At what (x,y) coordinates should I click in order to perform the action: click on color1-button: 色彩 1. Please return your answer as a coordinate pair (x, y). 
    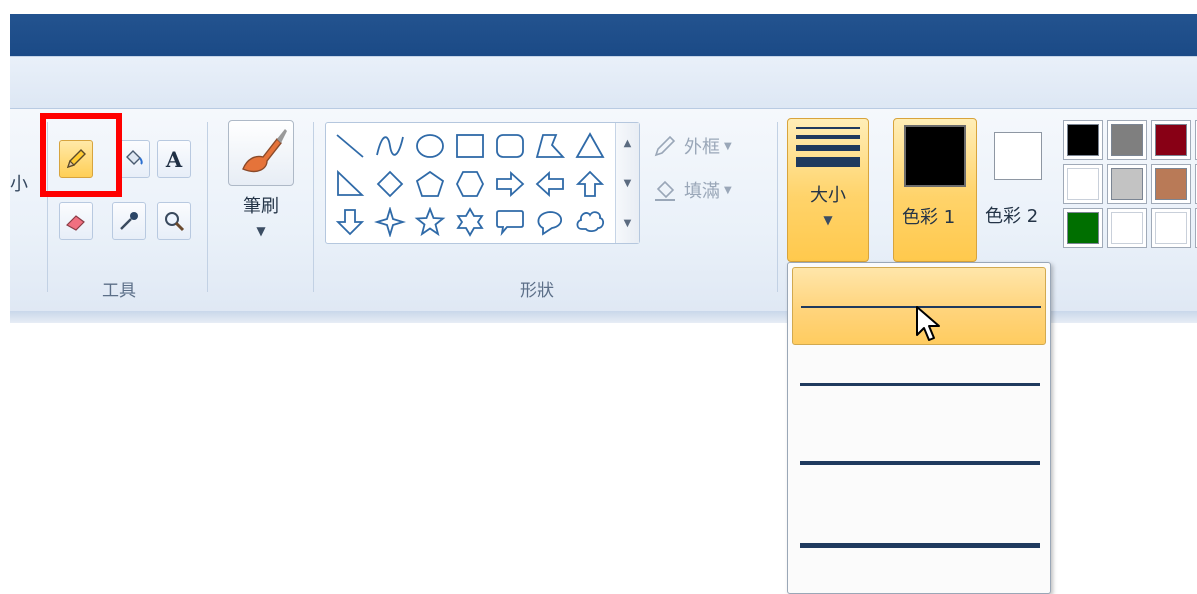
    Looking at the image, I should click on (935, 190).